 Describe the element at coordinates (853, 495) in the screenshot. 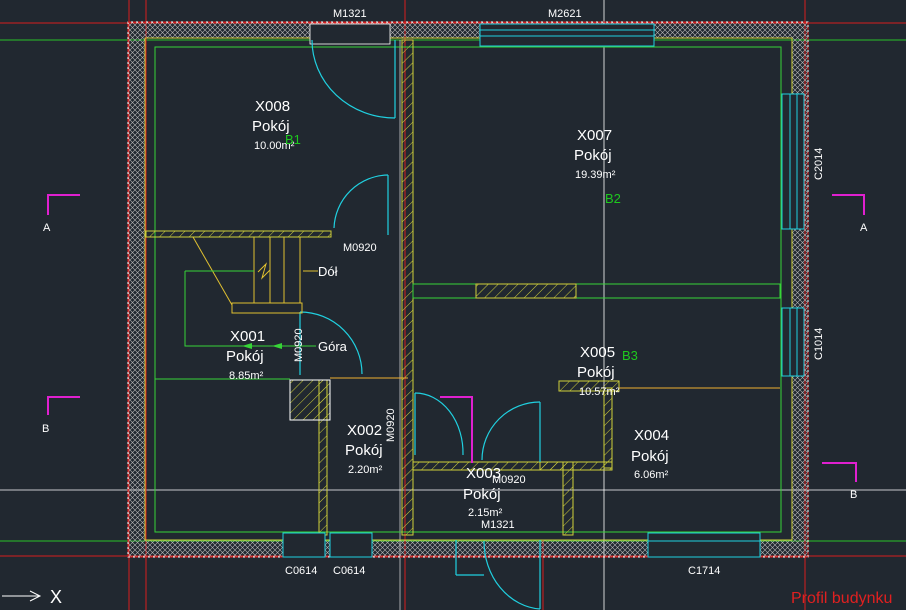

I see `section-b-right: B` at that location.